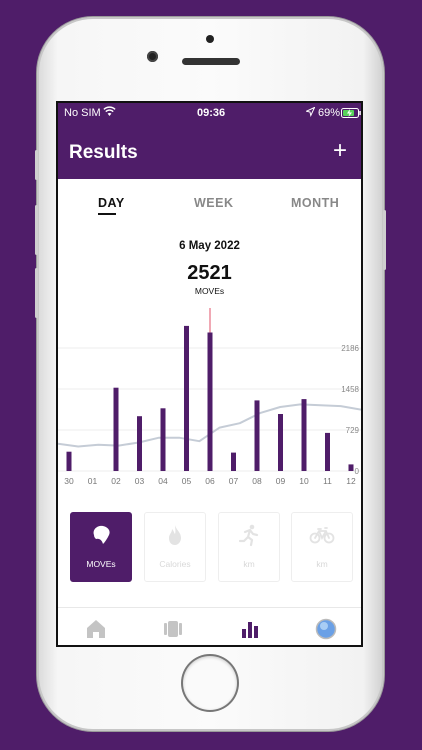 This screenshot has height=750, width=422. I want to click on status-bar: No SIM 09:36 69%, so click(209, 114).